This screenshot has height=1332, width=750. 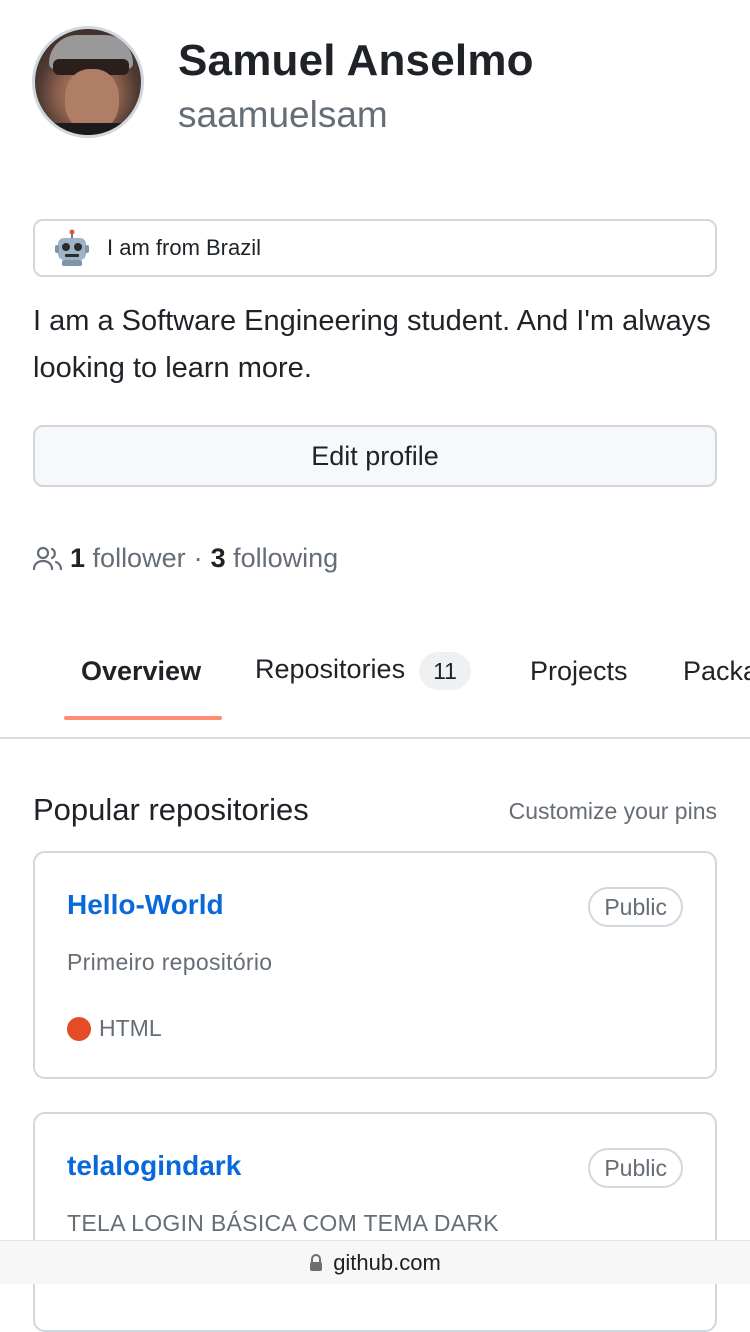 I want to click on follow-stats: 1 follower · 3 following, so click(x=185, y=558).